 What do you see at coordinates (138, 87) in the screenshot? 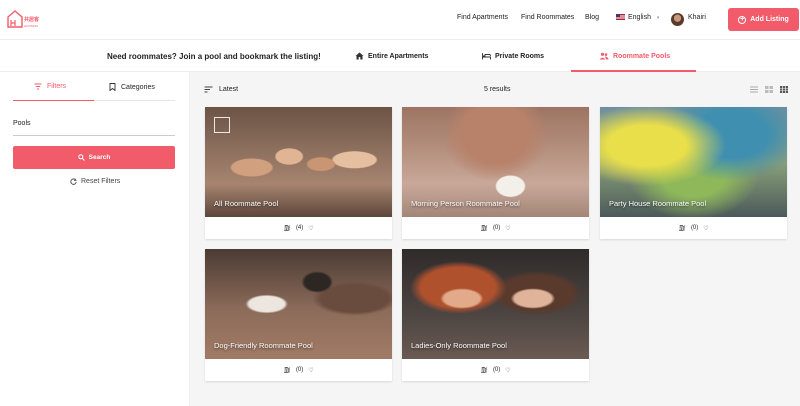
I see `sidebar-tab-label: Categories` at bounding box center [138, 87].